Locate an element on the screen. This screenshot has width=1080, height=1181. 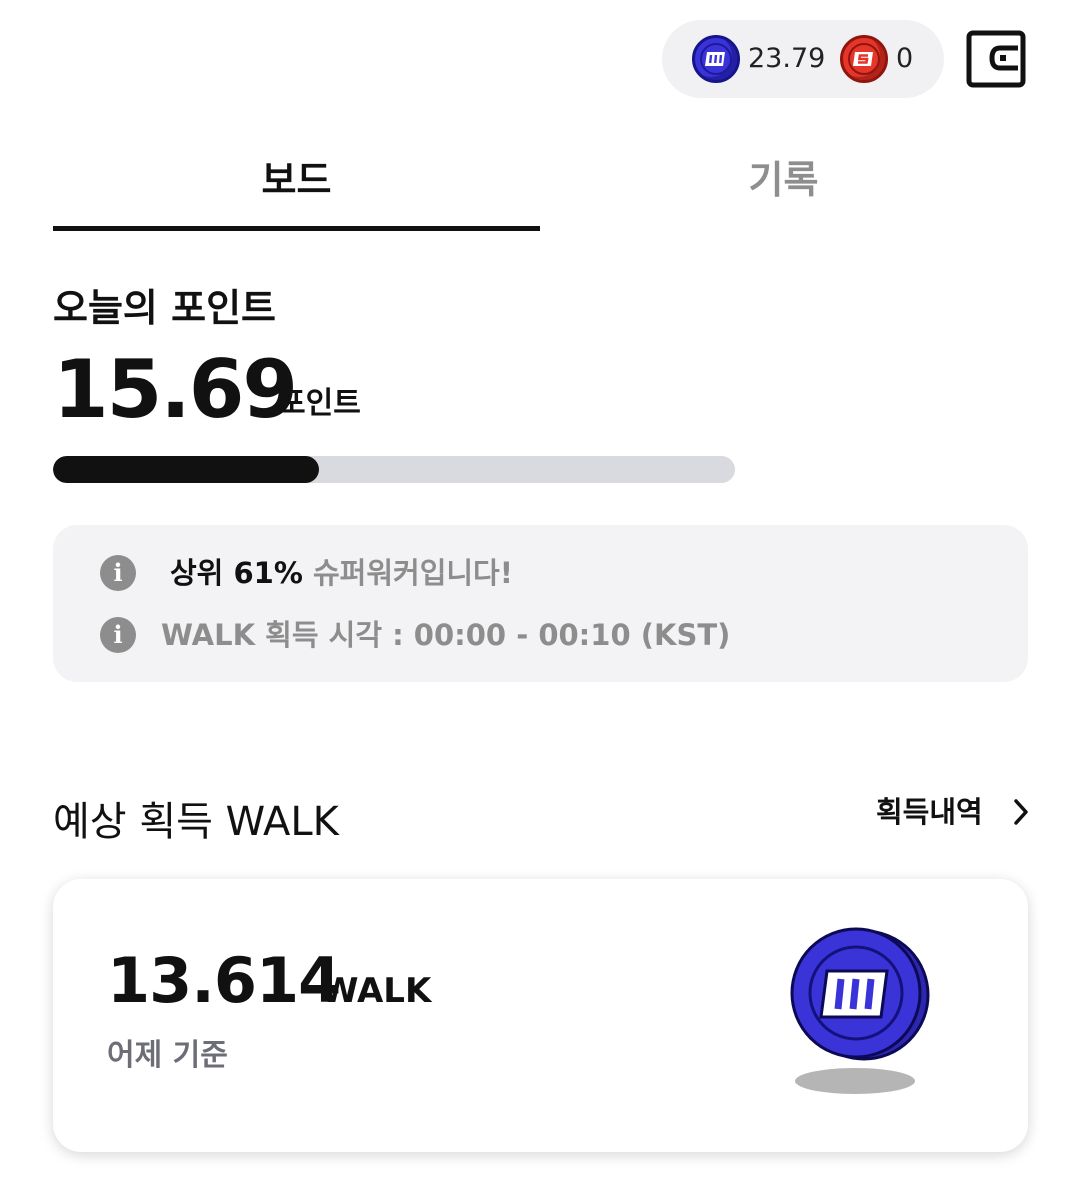
earning-history-link: 획득내역 is located at coordinates (952, 812).